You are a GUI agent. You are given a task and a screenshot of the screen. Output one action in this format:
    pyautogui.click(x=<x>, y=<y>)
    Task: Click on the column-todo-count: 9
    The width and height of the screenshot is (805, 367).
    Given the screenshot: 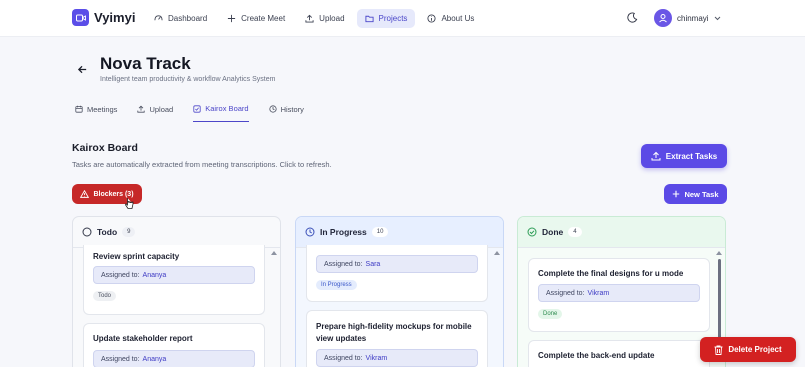 What is the action you would take?
    pyautogui.click(x=129, y=232)
    